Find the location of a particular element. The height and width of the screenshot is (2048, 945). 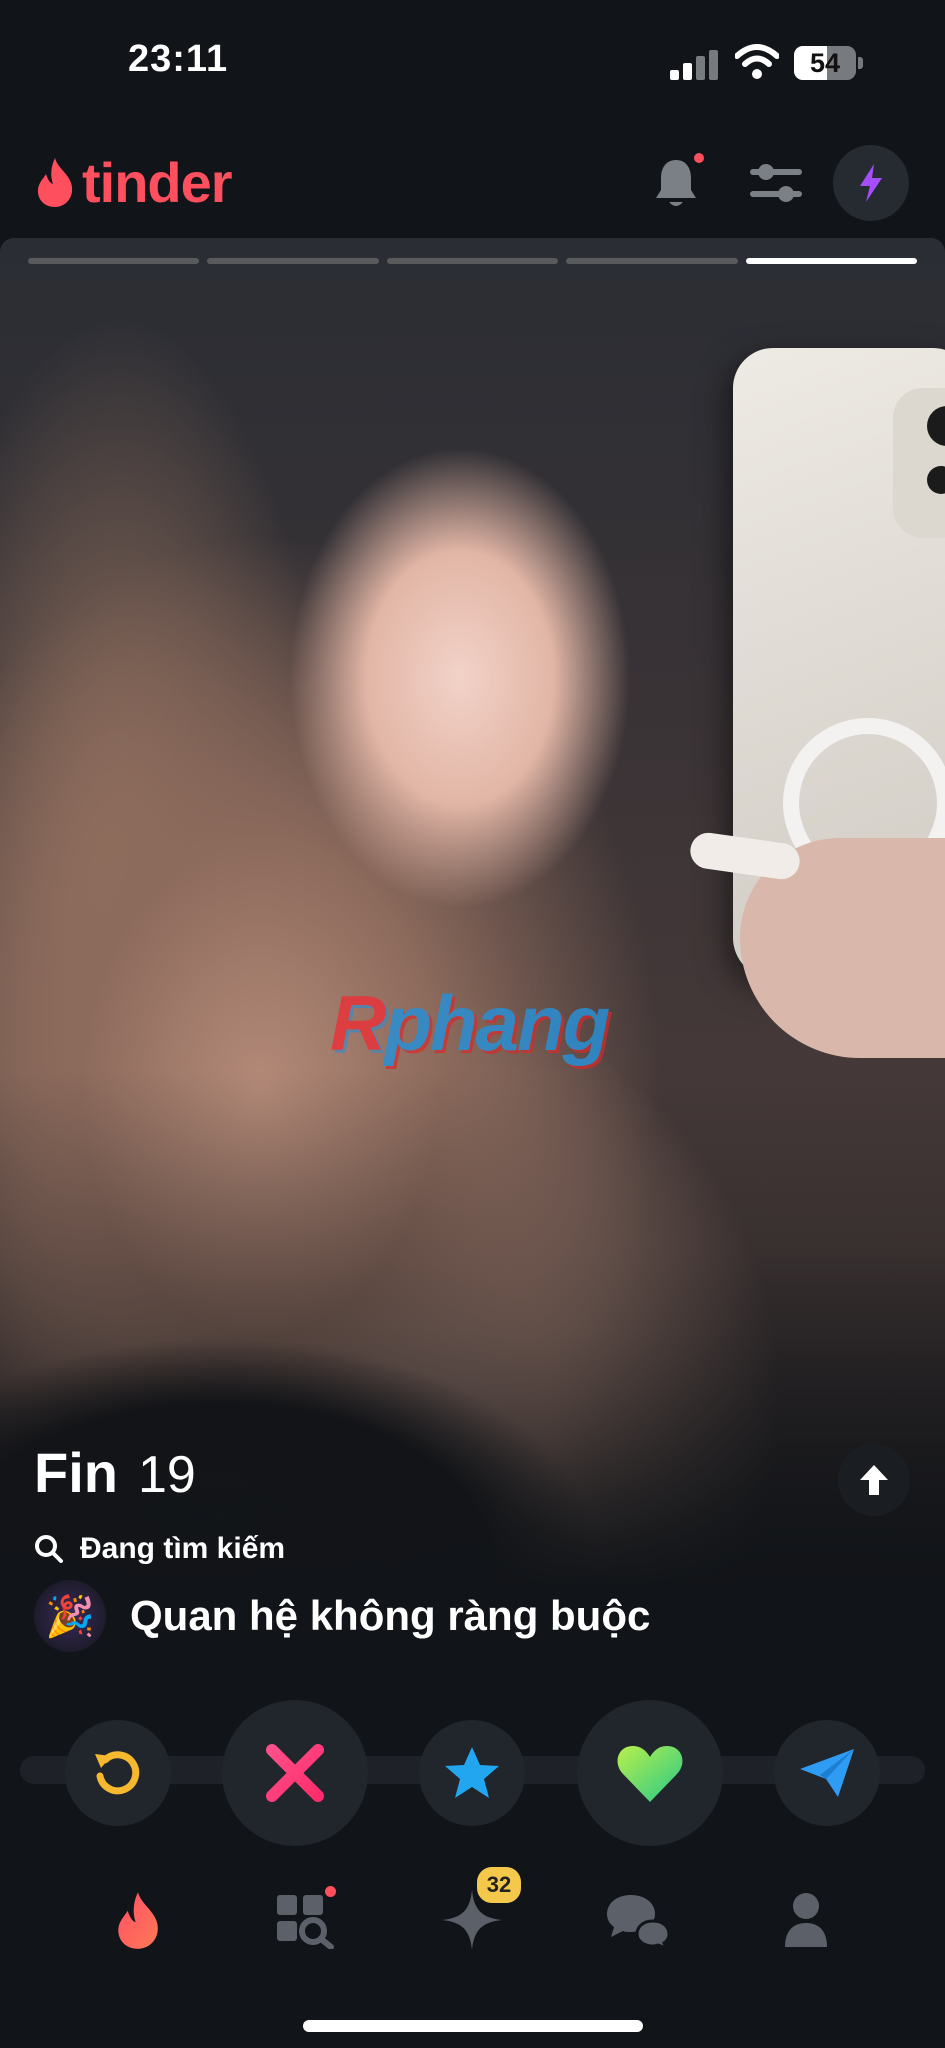

party-popper-icon: 🎉 is located at coordinates (70, 1616).